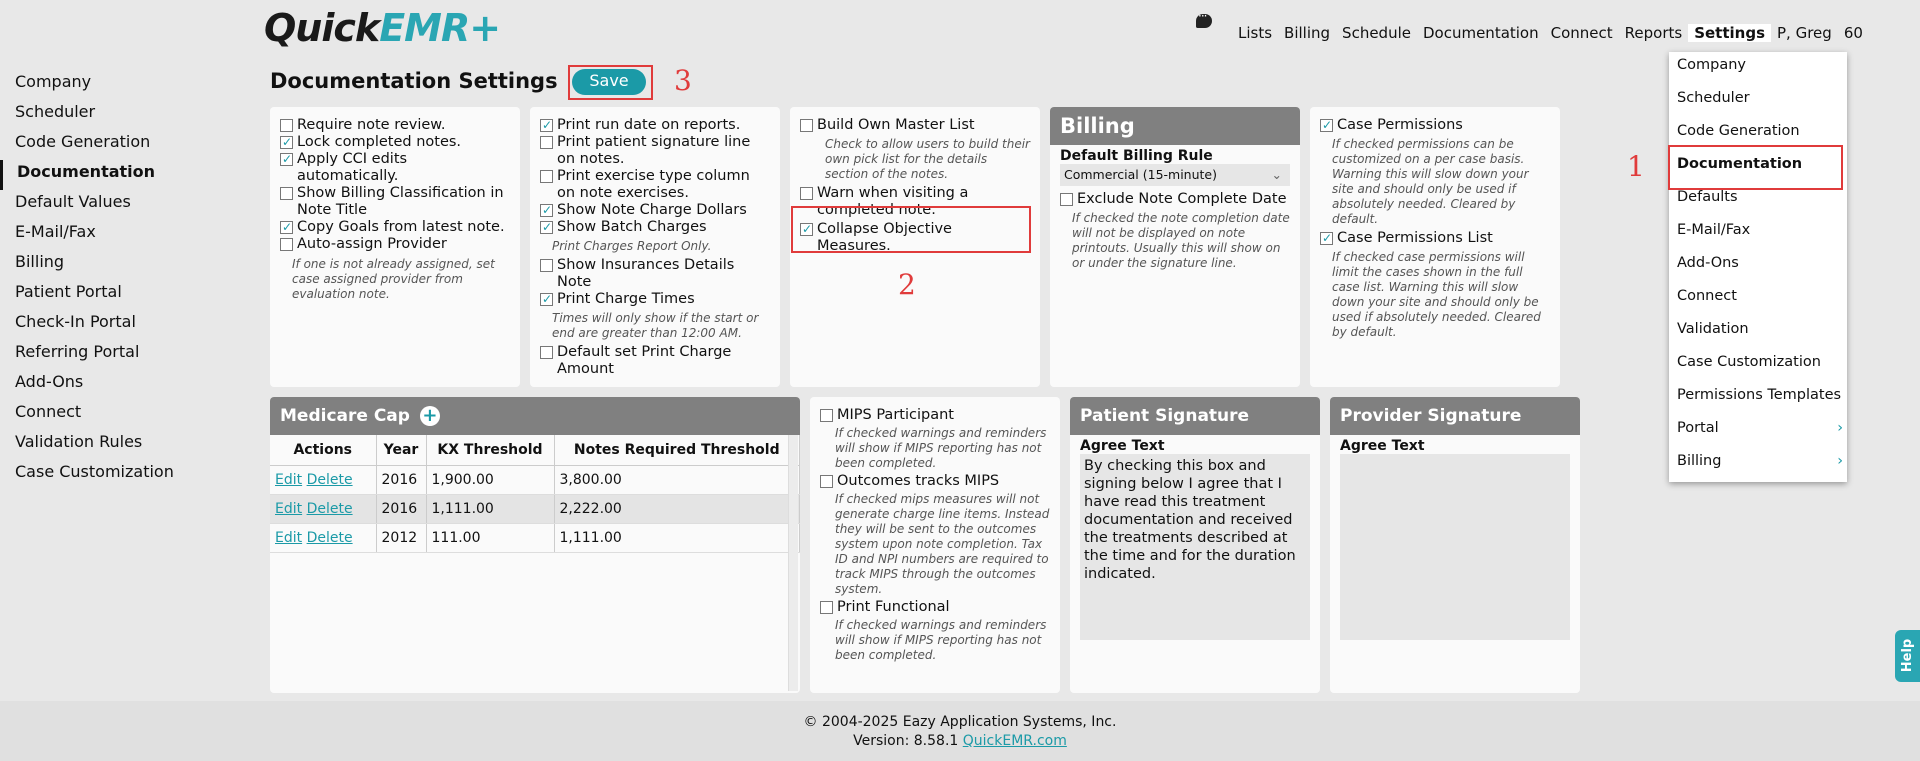 The image size is (1920, 761). What do you see at coordinates (655, 125) in the screenshot?
I see `opt-print-run-date: Print run date on reports.` at bounding box center [655, 125].